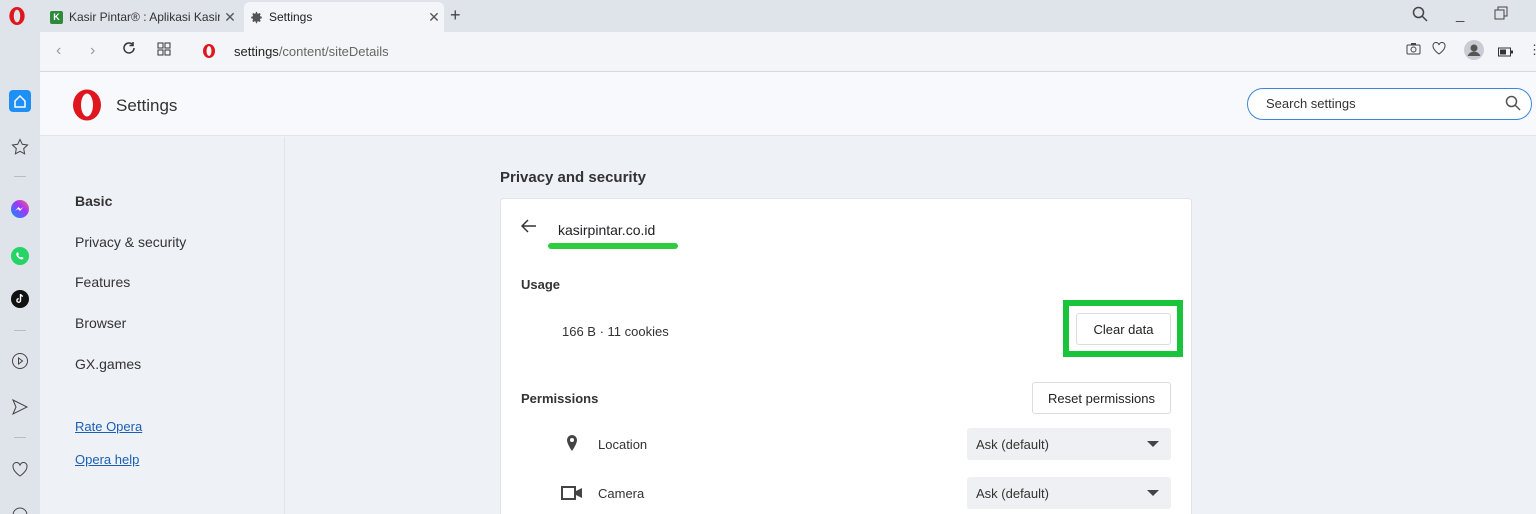 The image size is (1536, 514). Describe the element at coordinates (100, 323) in the screenshot. I see `nav-item-browser: Browser` at that location.